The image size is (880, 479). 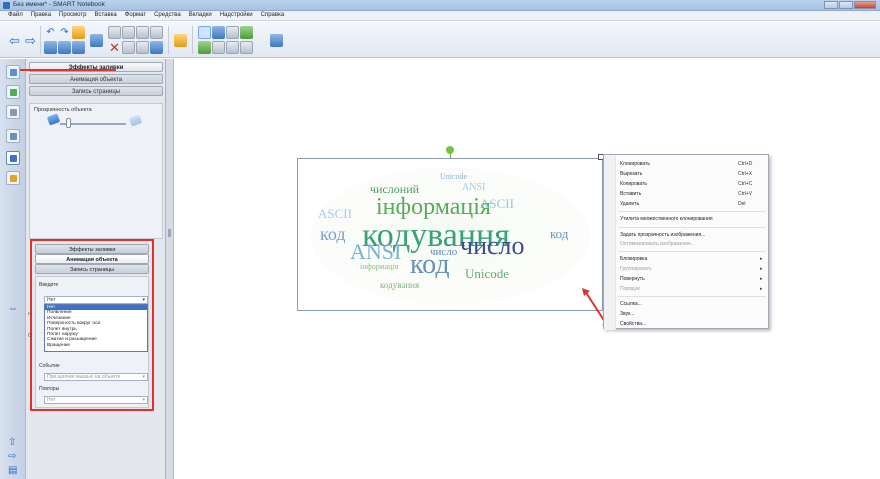 What do you see at coordinates (64, 47) in the screenshot?
I see `open-icon` at bounding box center [64, 47].